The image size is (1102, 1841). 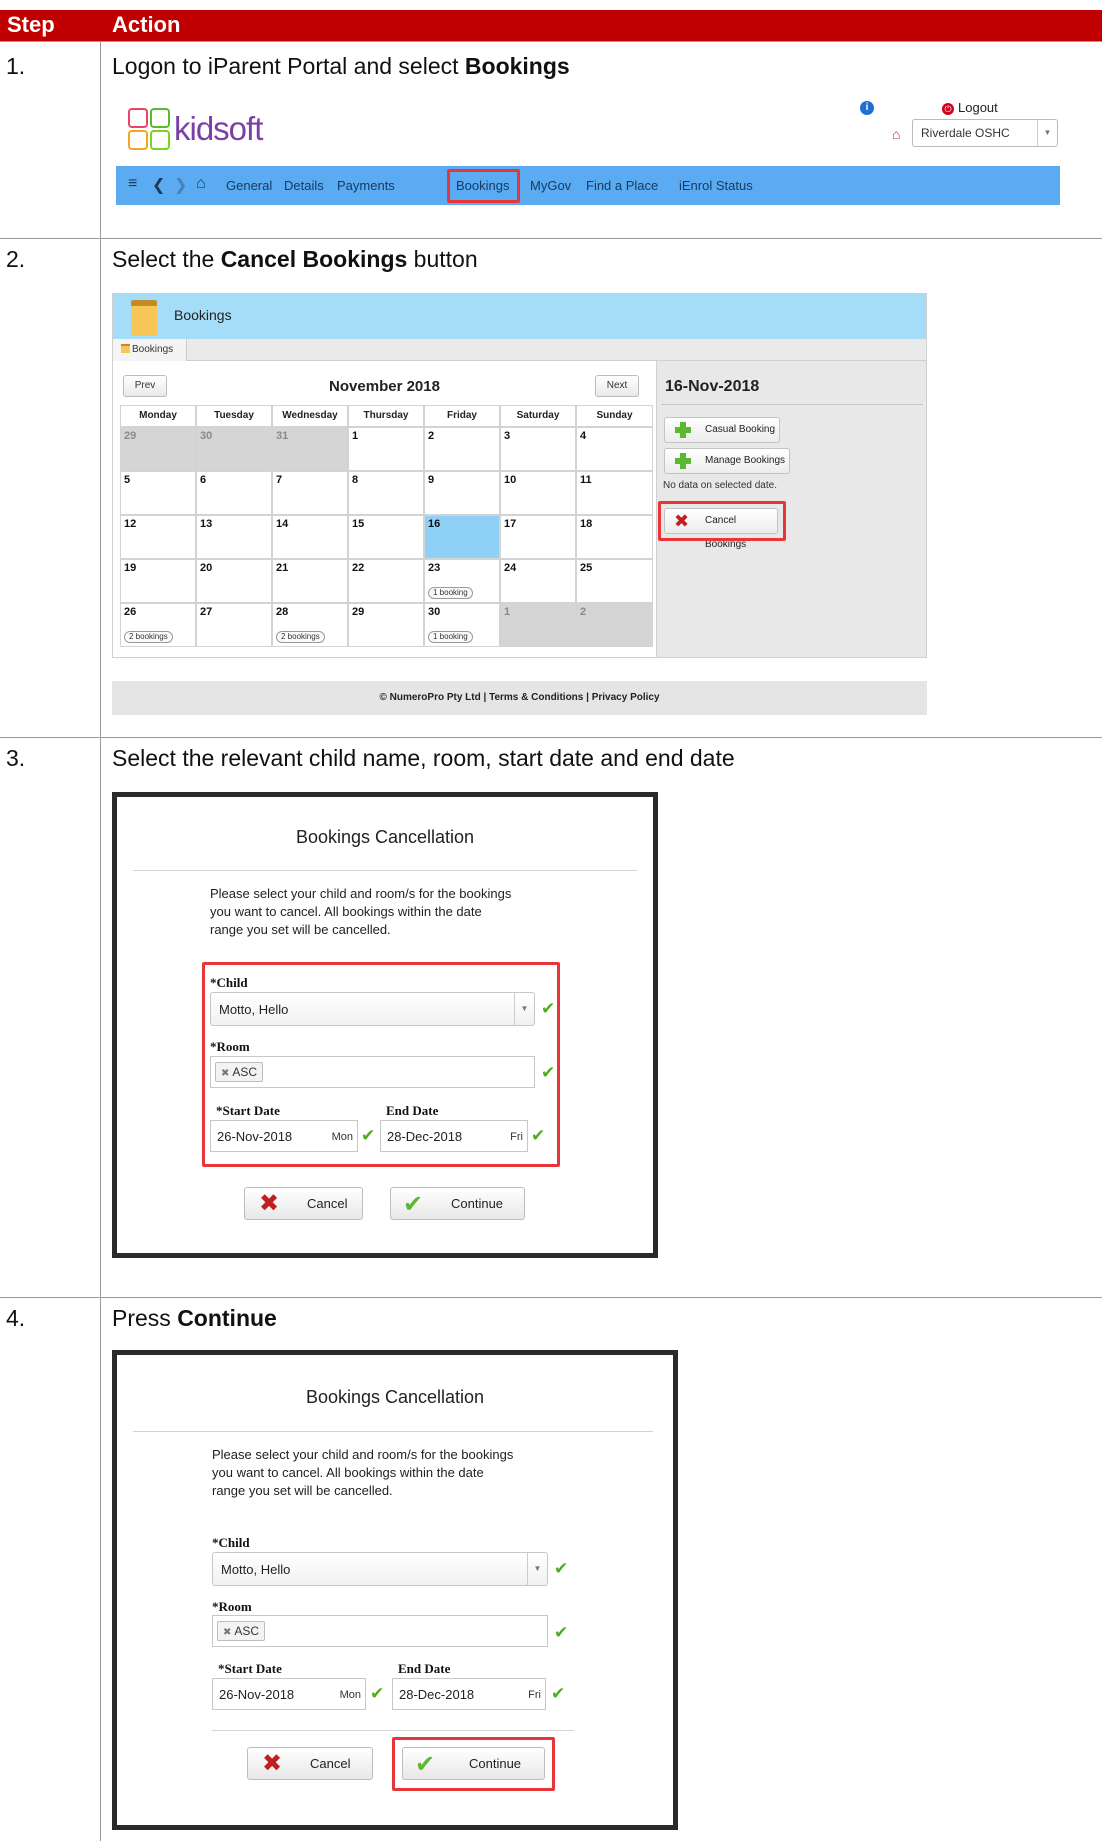 I want to click on room-tag: ✖ ASC, so click(x=241, y=1631).